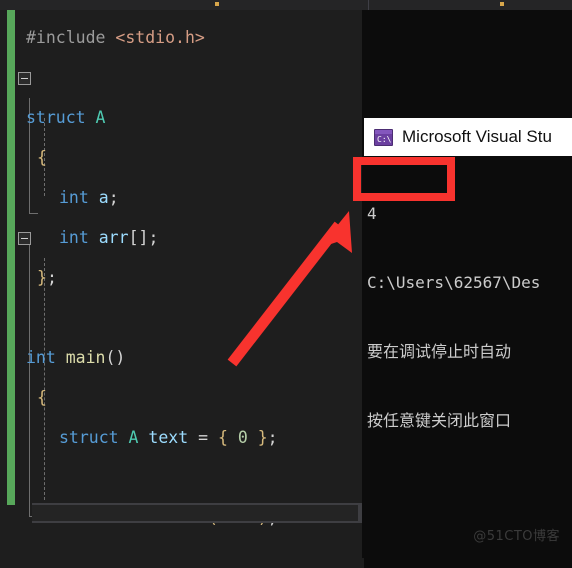  I want to click on code-token: main, so click(85, 357).